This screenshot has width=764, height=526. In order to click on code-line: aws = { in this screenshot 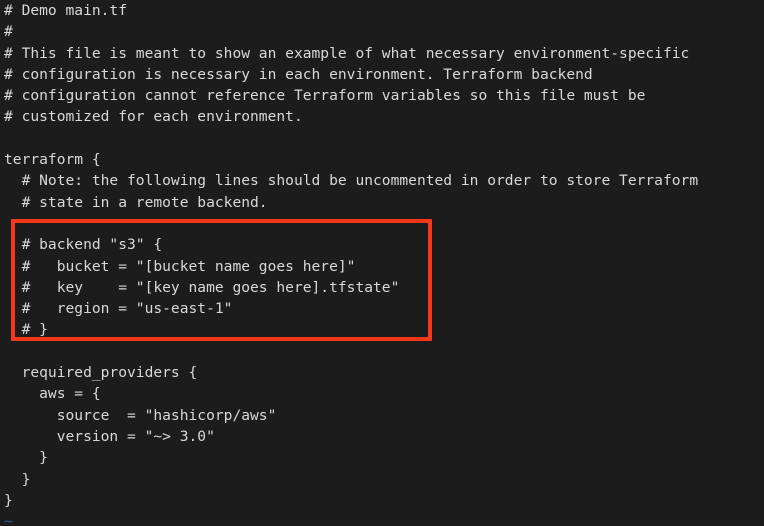, I will do `click(52, 394)`.